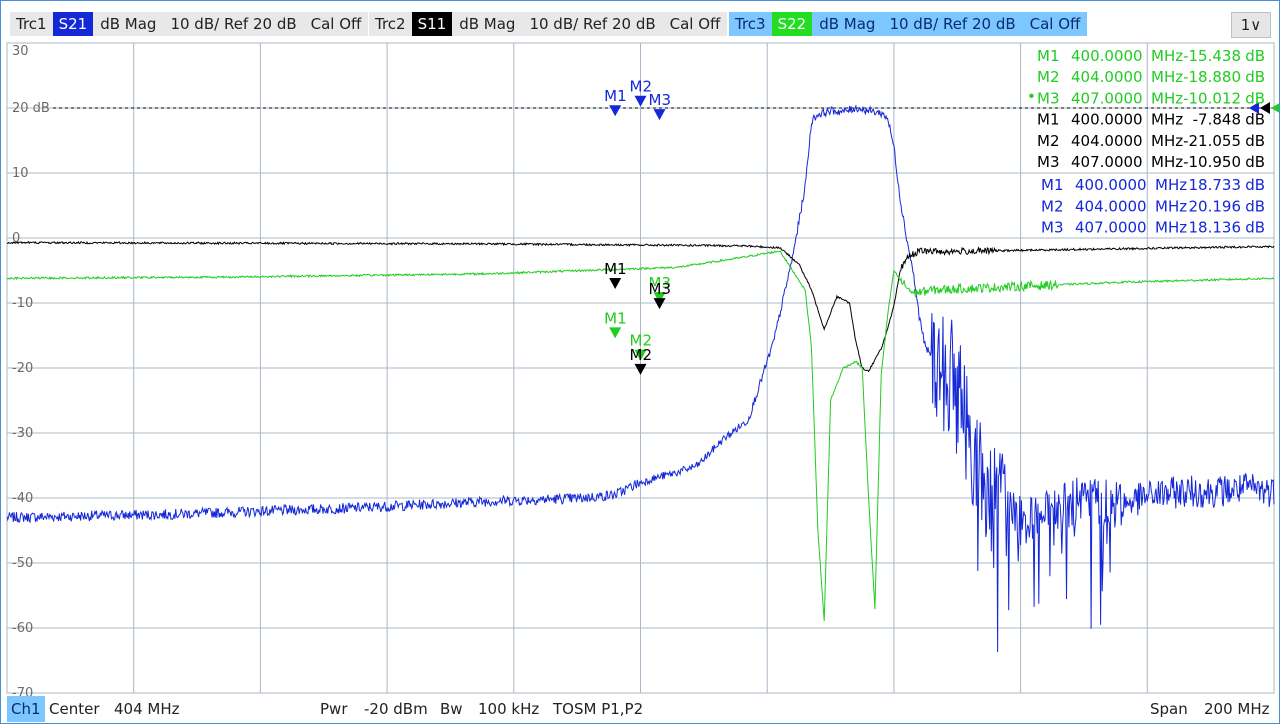 The image size is (1280, 724). Describe the element at coordinates (336, 24) in the screenshot. I see `trace-1-cal: Cal Off` at that location.